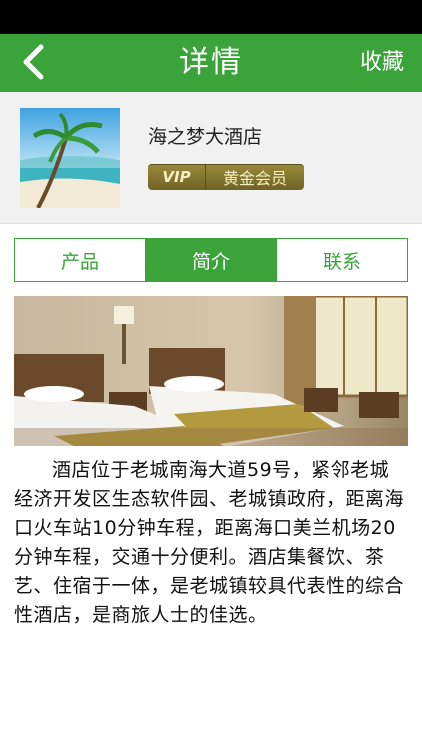 This screenshot has width=422, height=750. I want to click on tab-bar: 产品 简介 联系, so click(211, 260).